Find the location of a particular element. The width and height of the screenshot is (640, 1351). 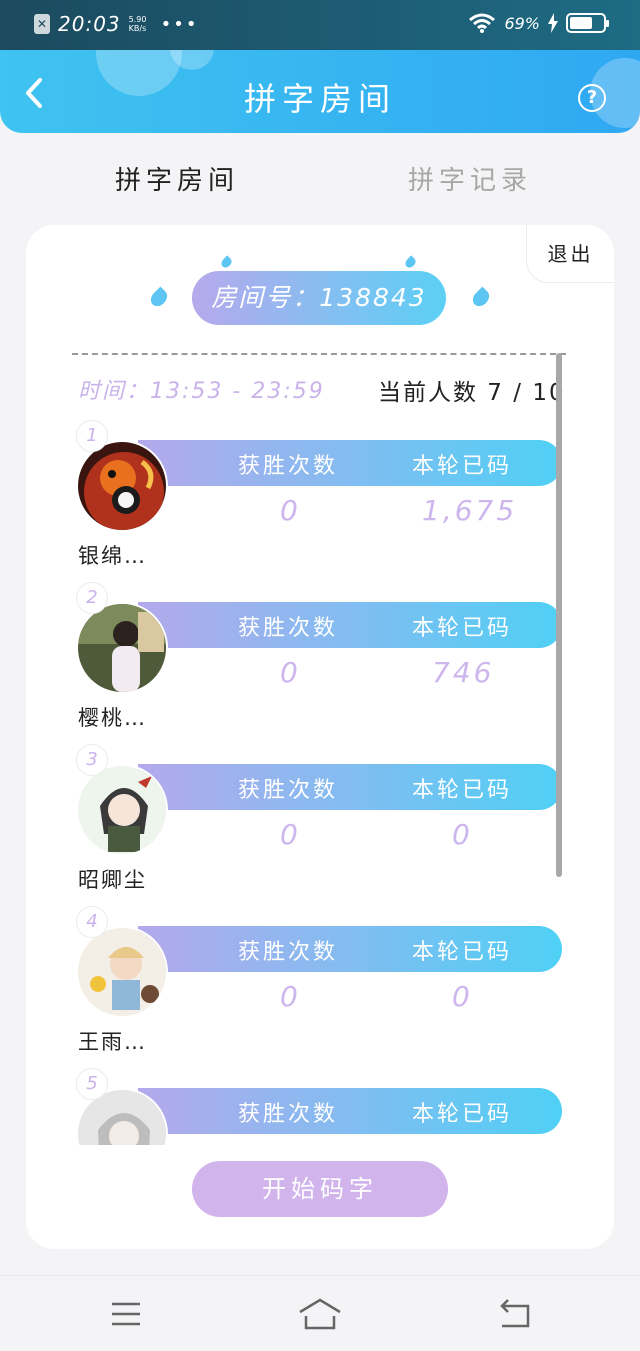

more-notifications-icon: ••• is located at coordinates (179, 24).